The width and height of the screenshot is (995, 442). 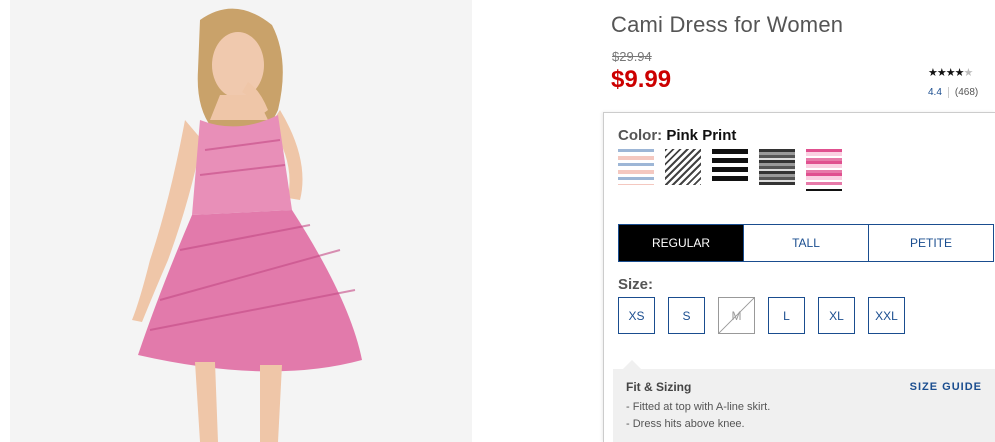 I want to click on color-swatches, so click(x=730, y=170).